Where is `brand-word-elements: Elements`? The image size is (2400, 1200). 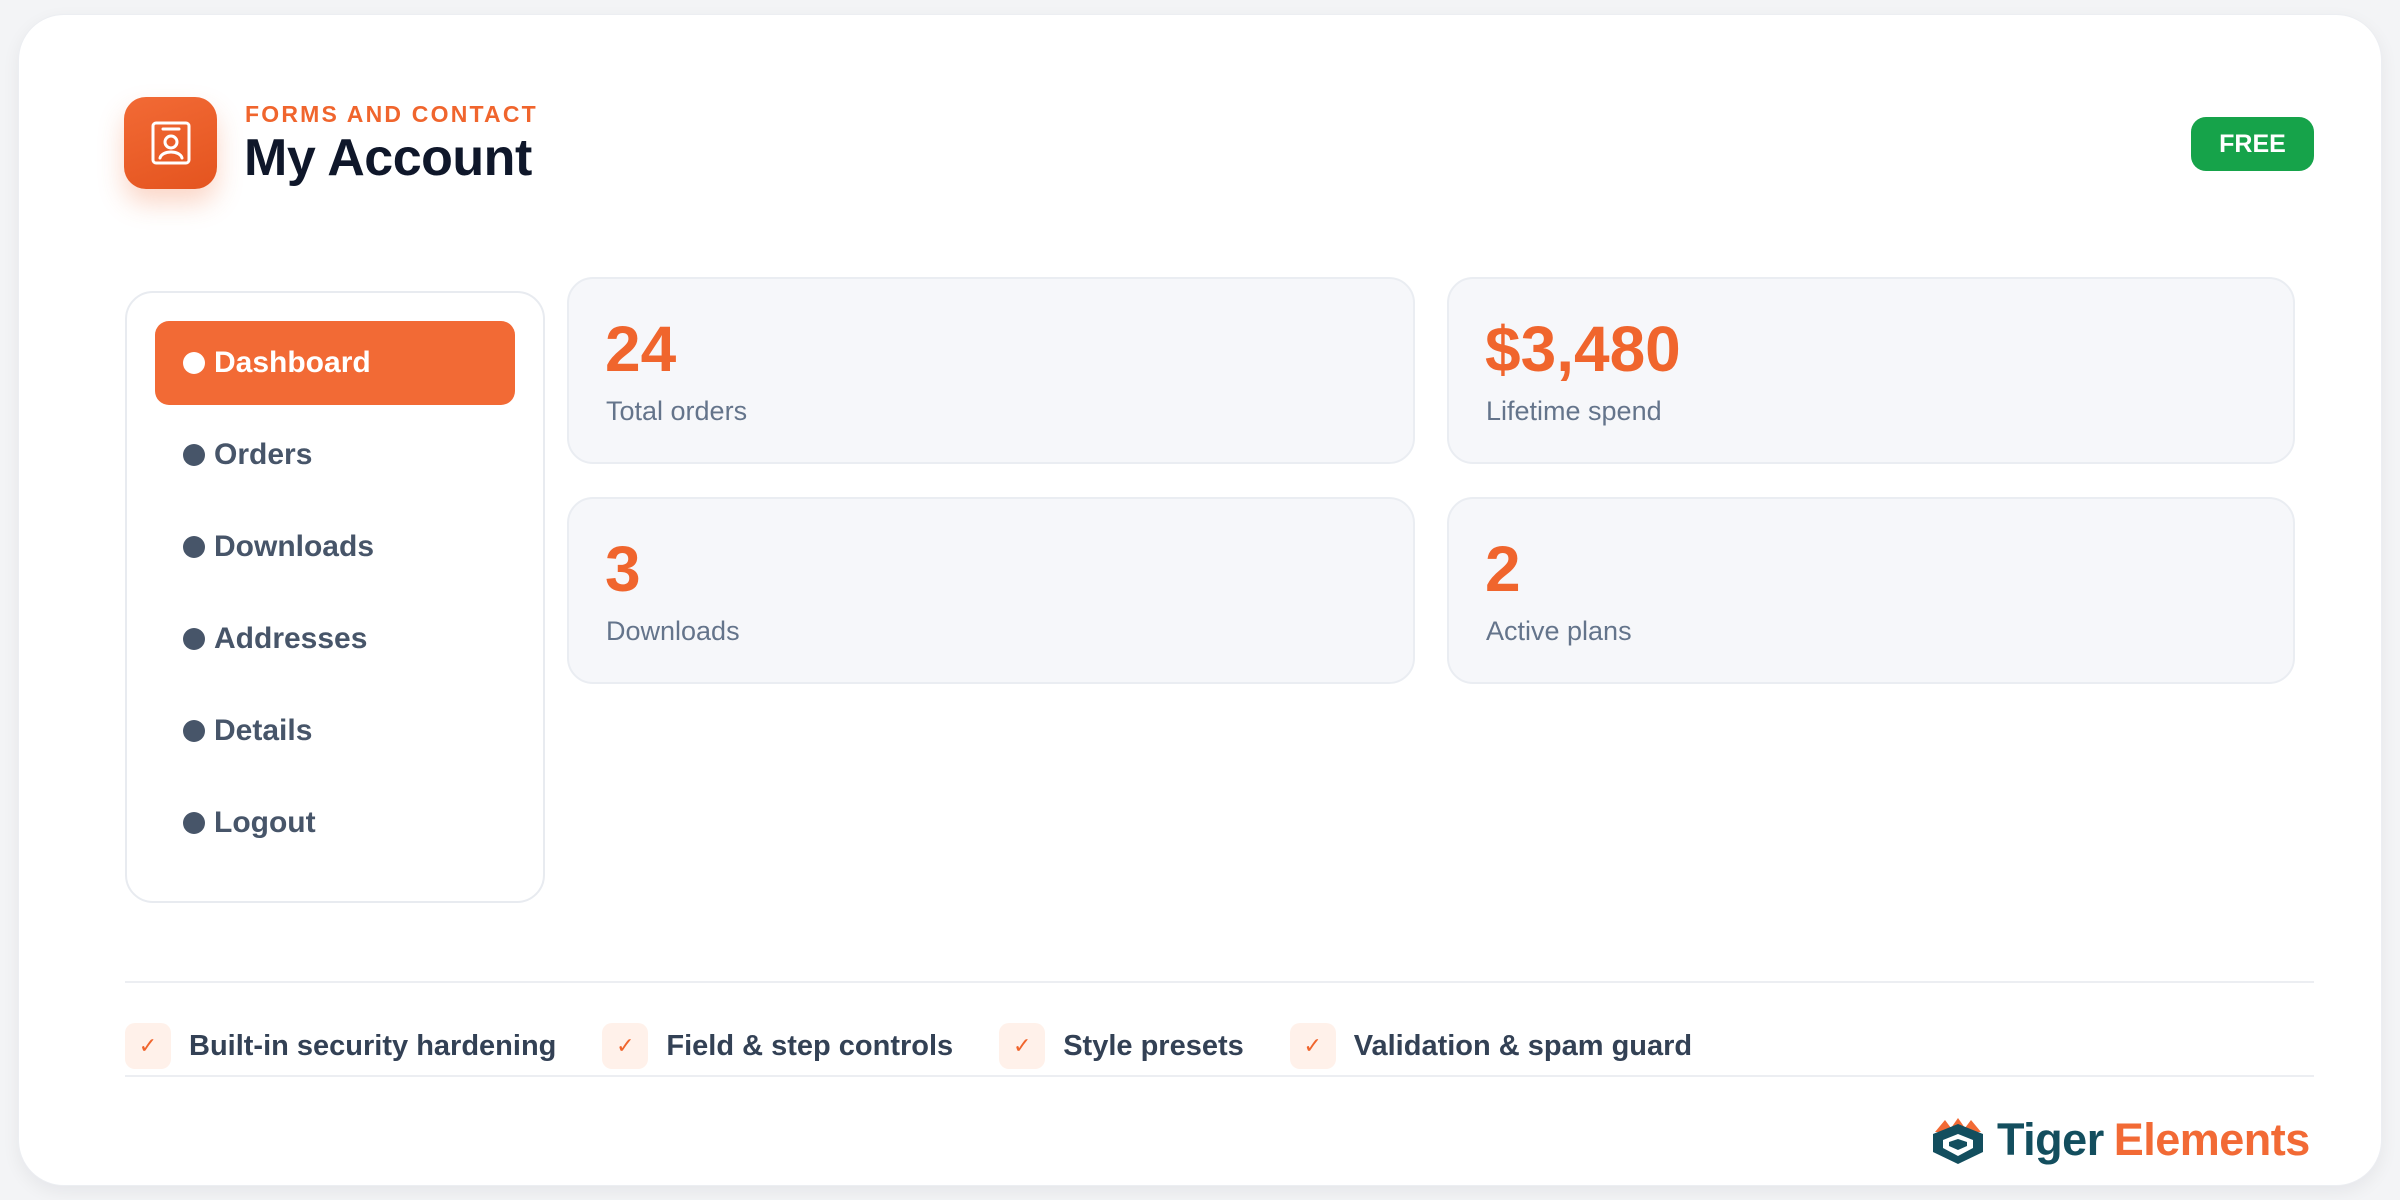 brand-word-elements: Elements is located at coordinates (2212, 1139).